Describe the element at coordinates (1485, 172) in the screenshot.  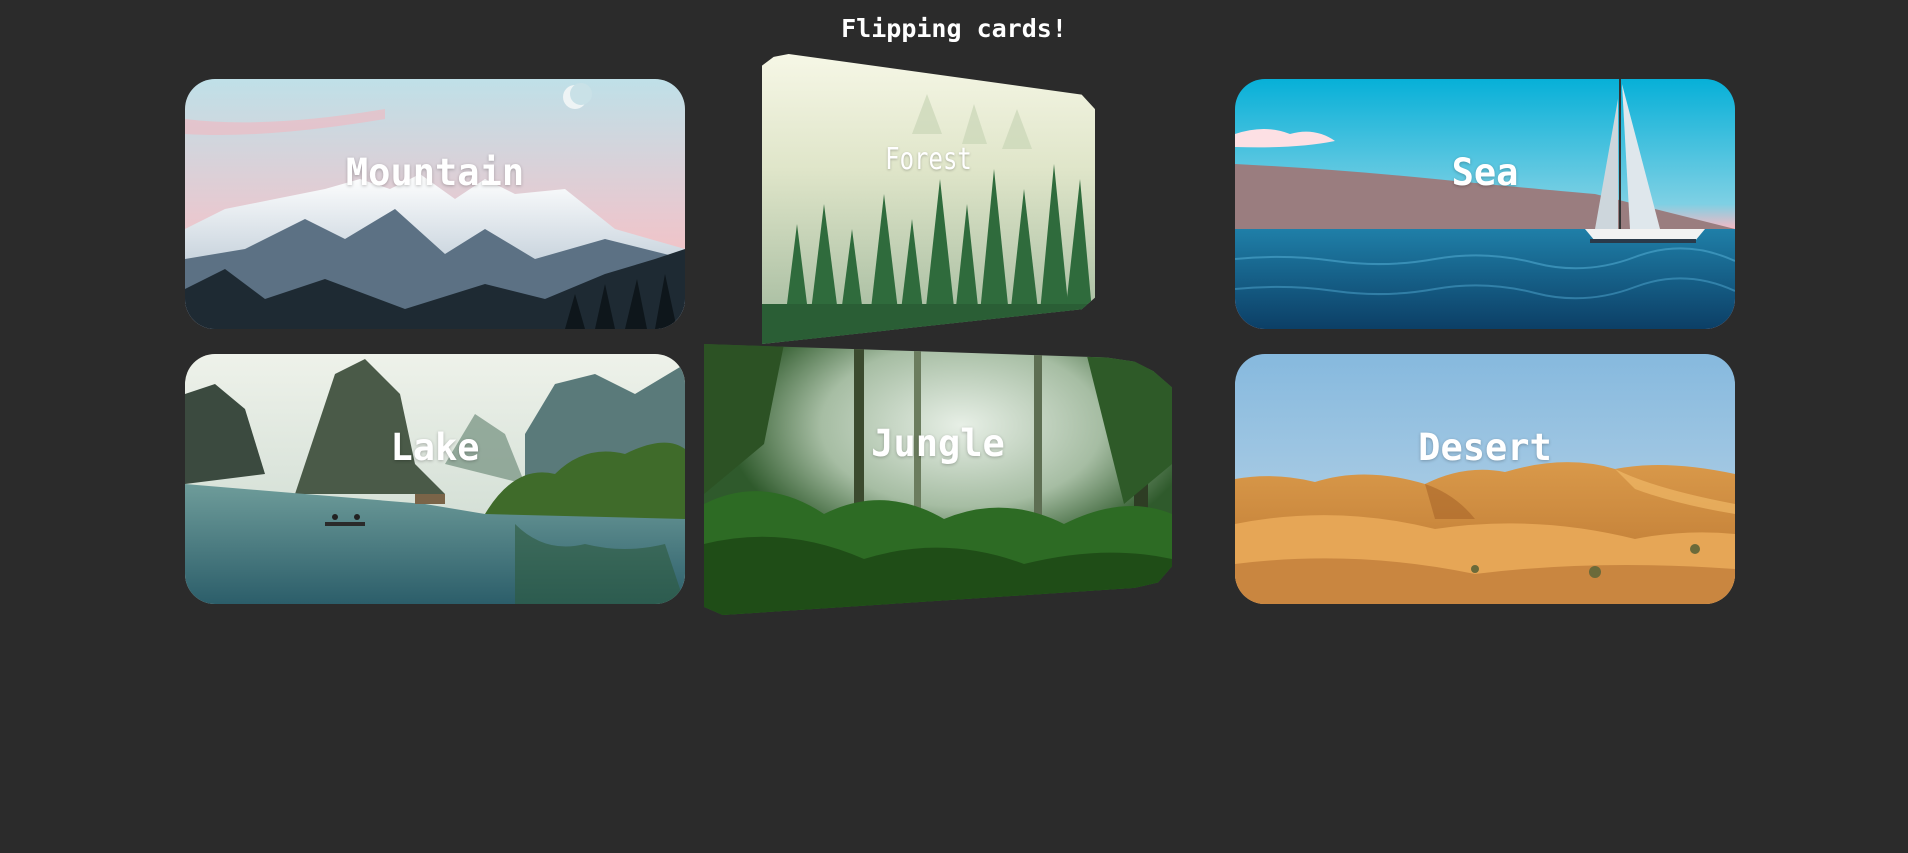
I see `card-label: Sea` at that location.